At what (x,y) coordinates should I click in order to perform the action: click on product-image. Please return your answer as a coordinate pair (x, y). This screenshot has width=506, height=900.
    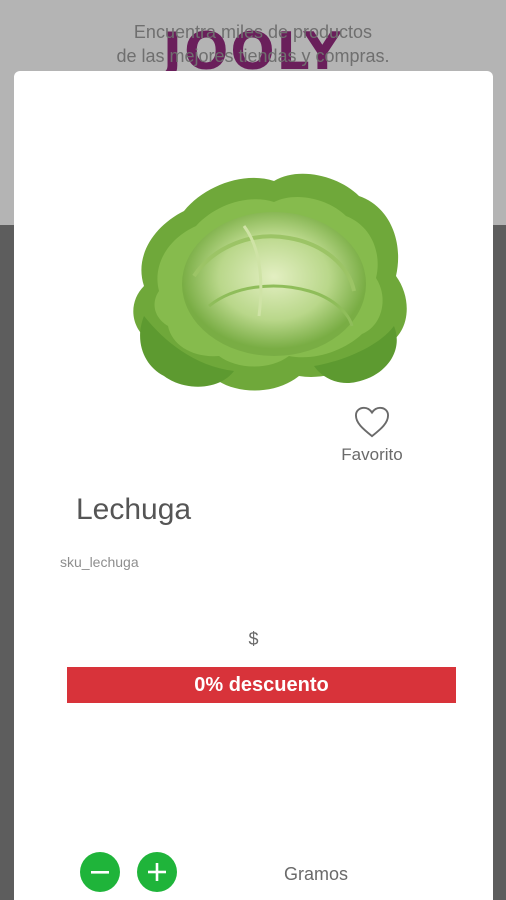
    Looking at the image, I should click on (270, 282).